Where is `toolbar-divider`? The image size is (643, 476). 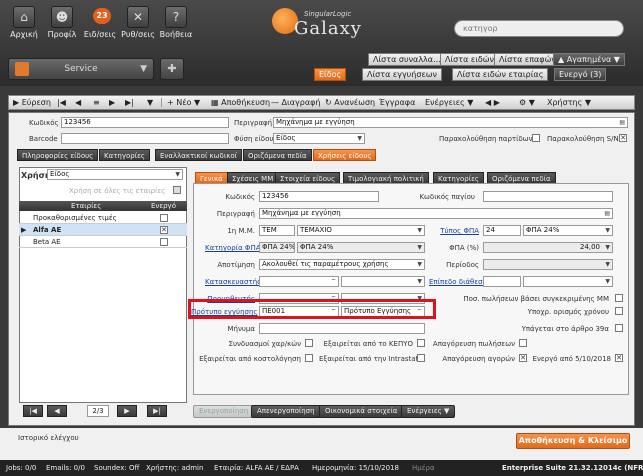
toolbar-divider is located at coordinates (161, 102).